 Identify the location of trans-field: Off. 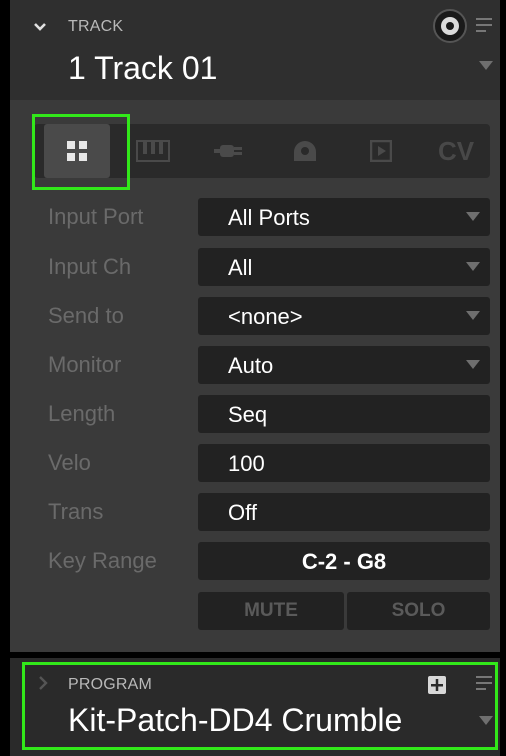
(344, 512).